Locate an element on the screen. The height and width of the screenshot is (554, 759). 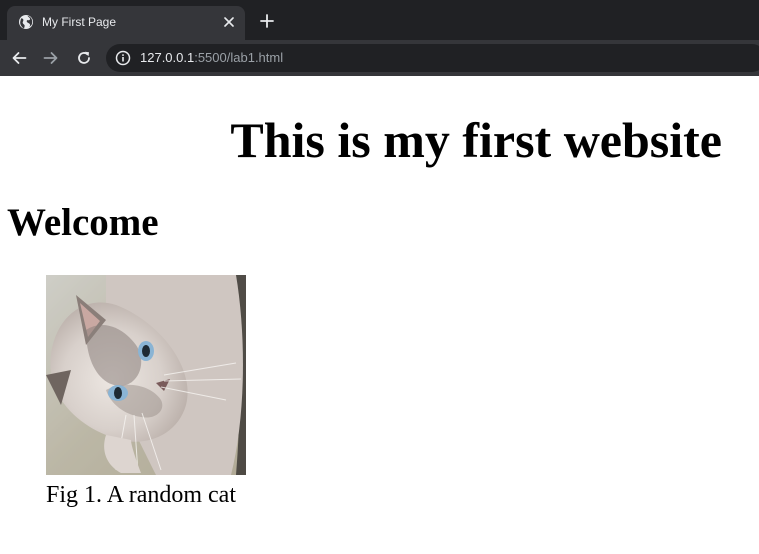
globe-icon is located at coordinates (26, 22).